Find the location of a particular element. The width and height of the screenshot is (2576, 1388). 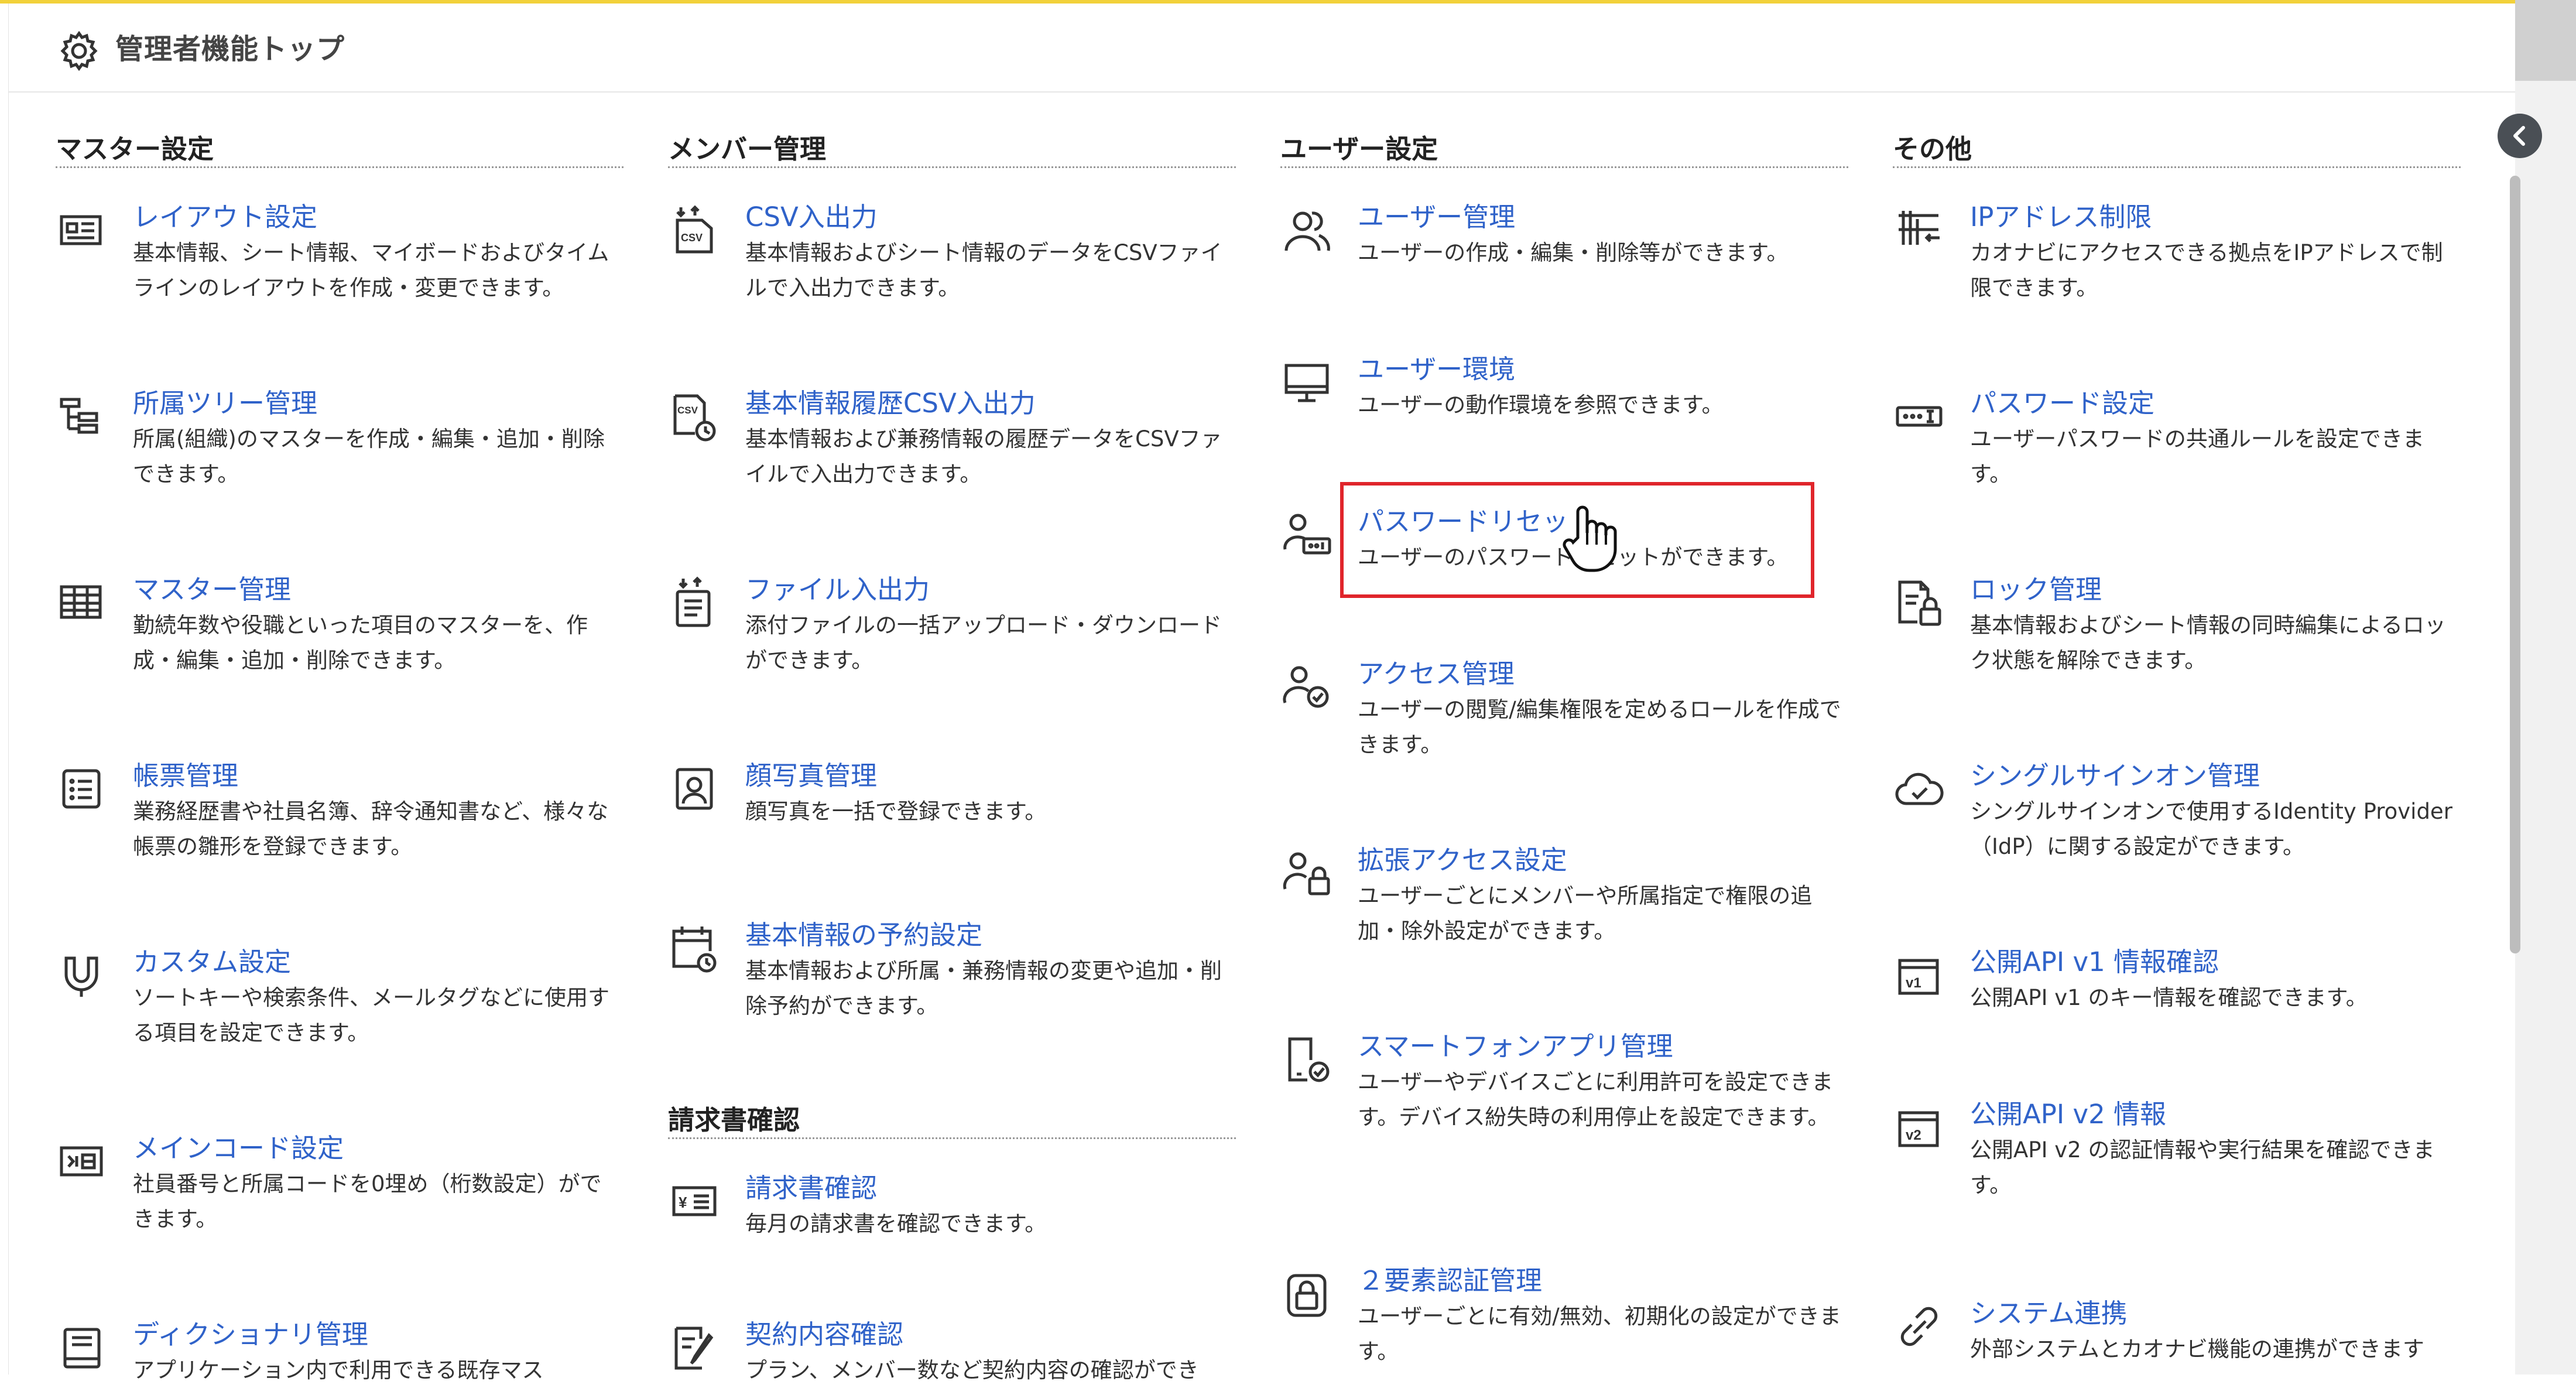

menu-item-name: 拡張アクセス設定 is located at coordinates (1462, 858).